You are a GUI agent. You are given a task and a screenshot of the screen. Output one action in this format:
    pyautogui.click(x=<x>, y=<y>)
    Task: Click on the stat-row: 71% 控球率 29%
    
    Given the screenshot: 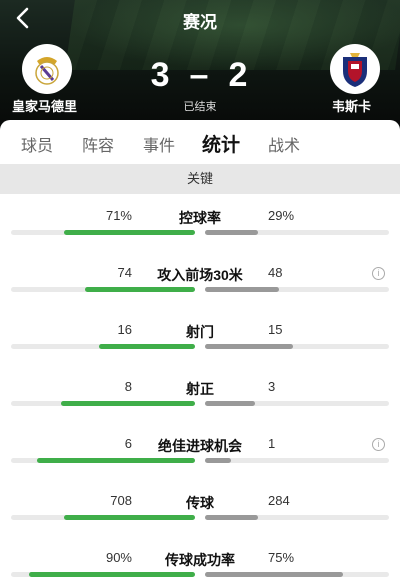 What is the action you would take?
    pyautogui.click(x=200, y=236)
    